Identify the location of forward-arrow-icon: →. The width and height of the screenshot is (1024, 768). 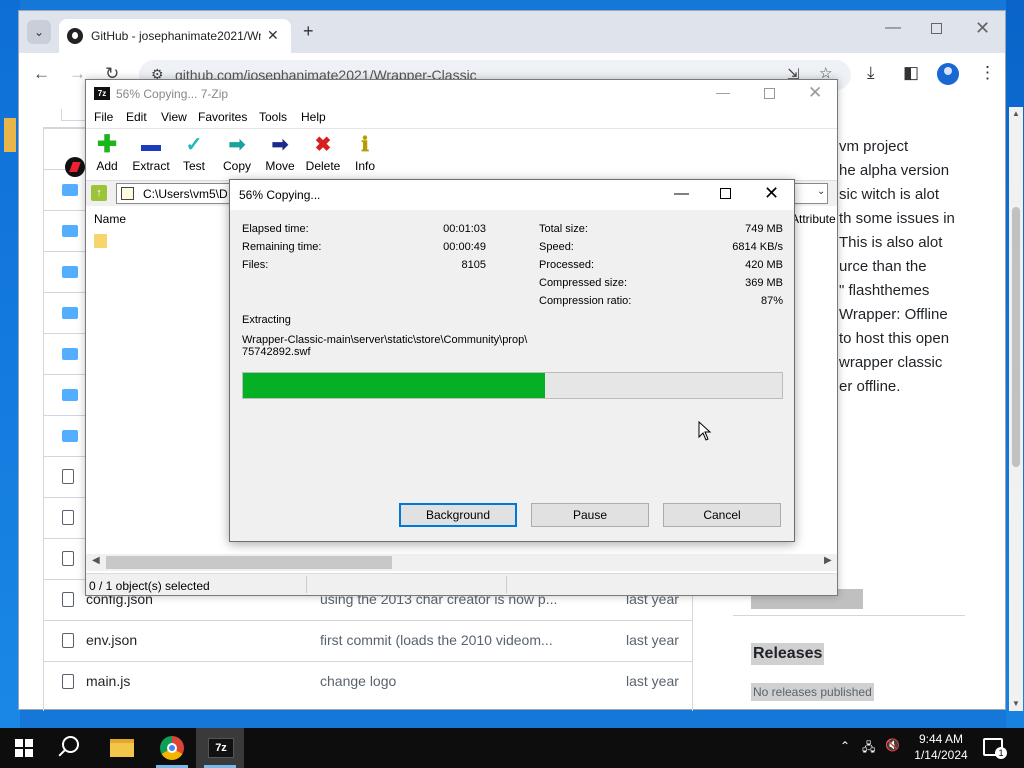
(77, 74).